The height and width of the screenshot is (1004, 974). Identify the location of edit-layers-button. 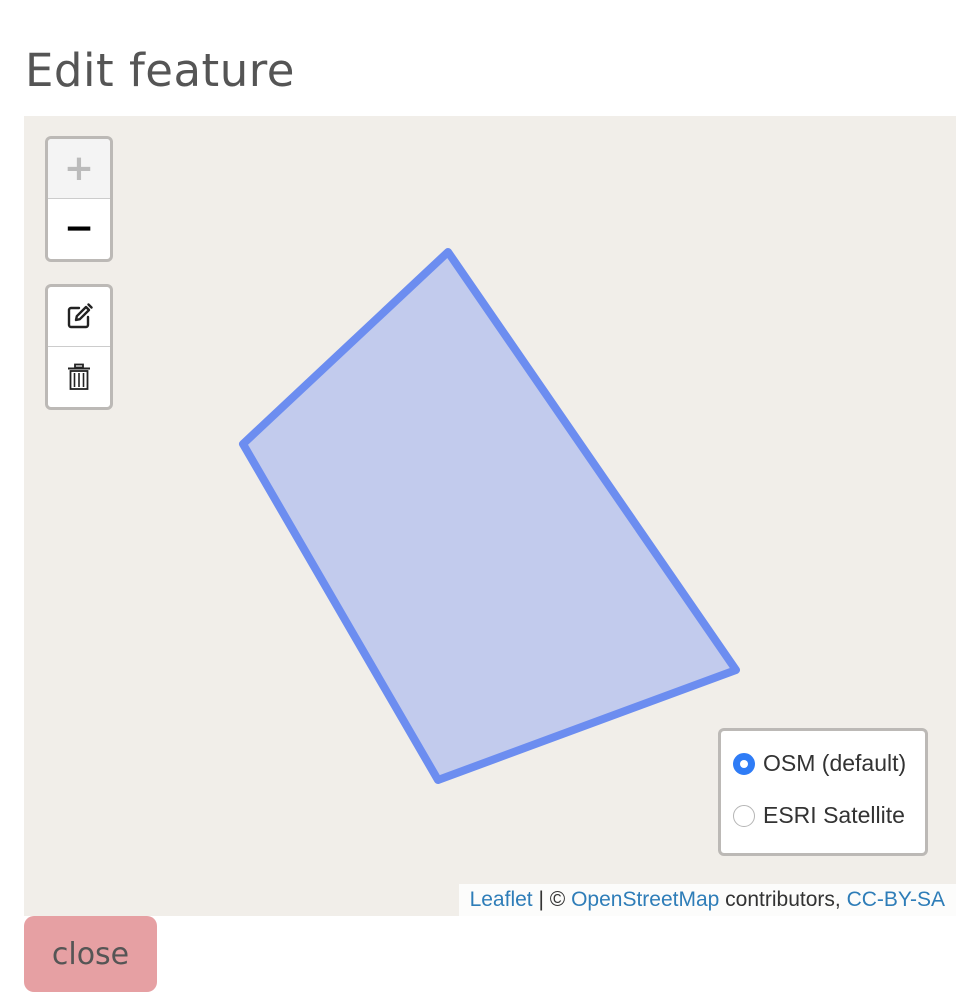
(79, 317).